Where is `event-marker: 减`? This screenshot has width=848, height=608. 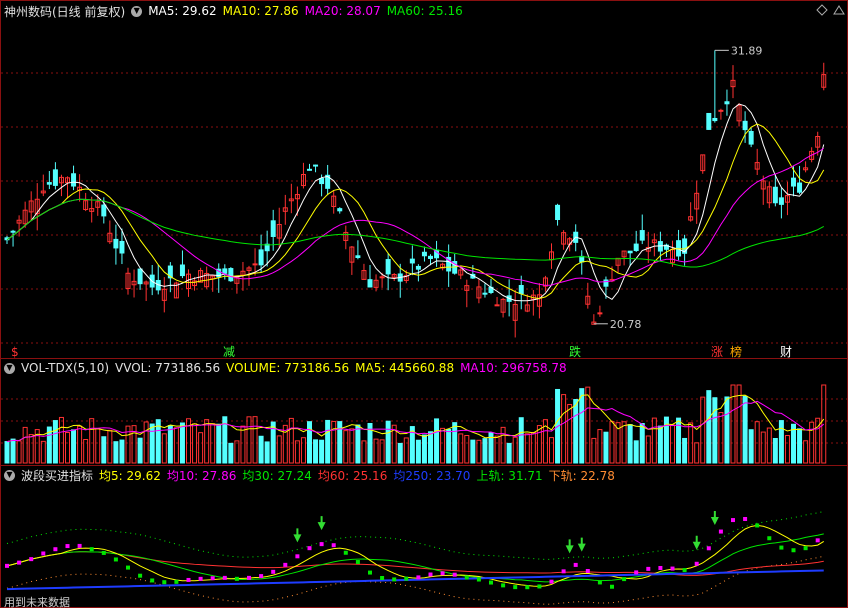 event-marker: 减 is located at coordinates (229, 352).